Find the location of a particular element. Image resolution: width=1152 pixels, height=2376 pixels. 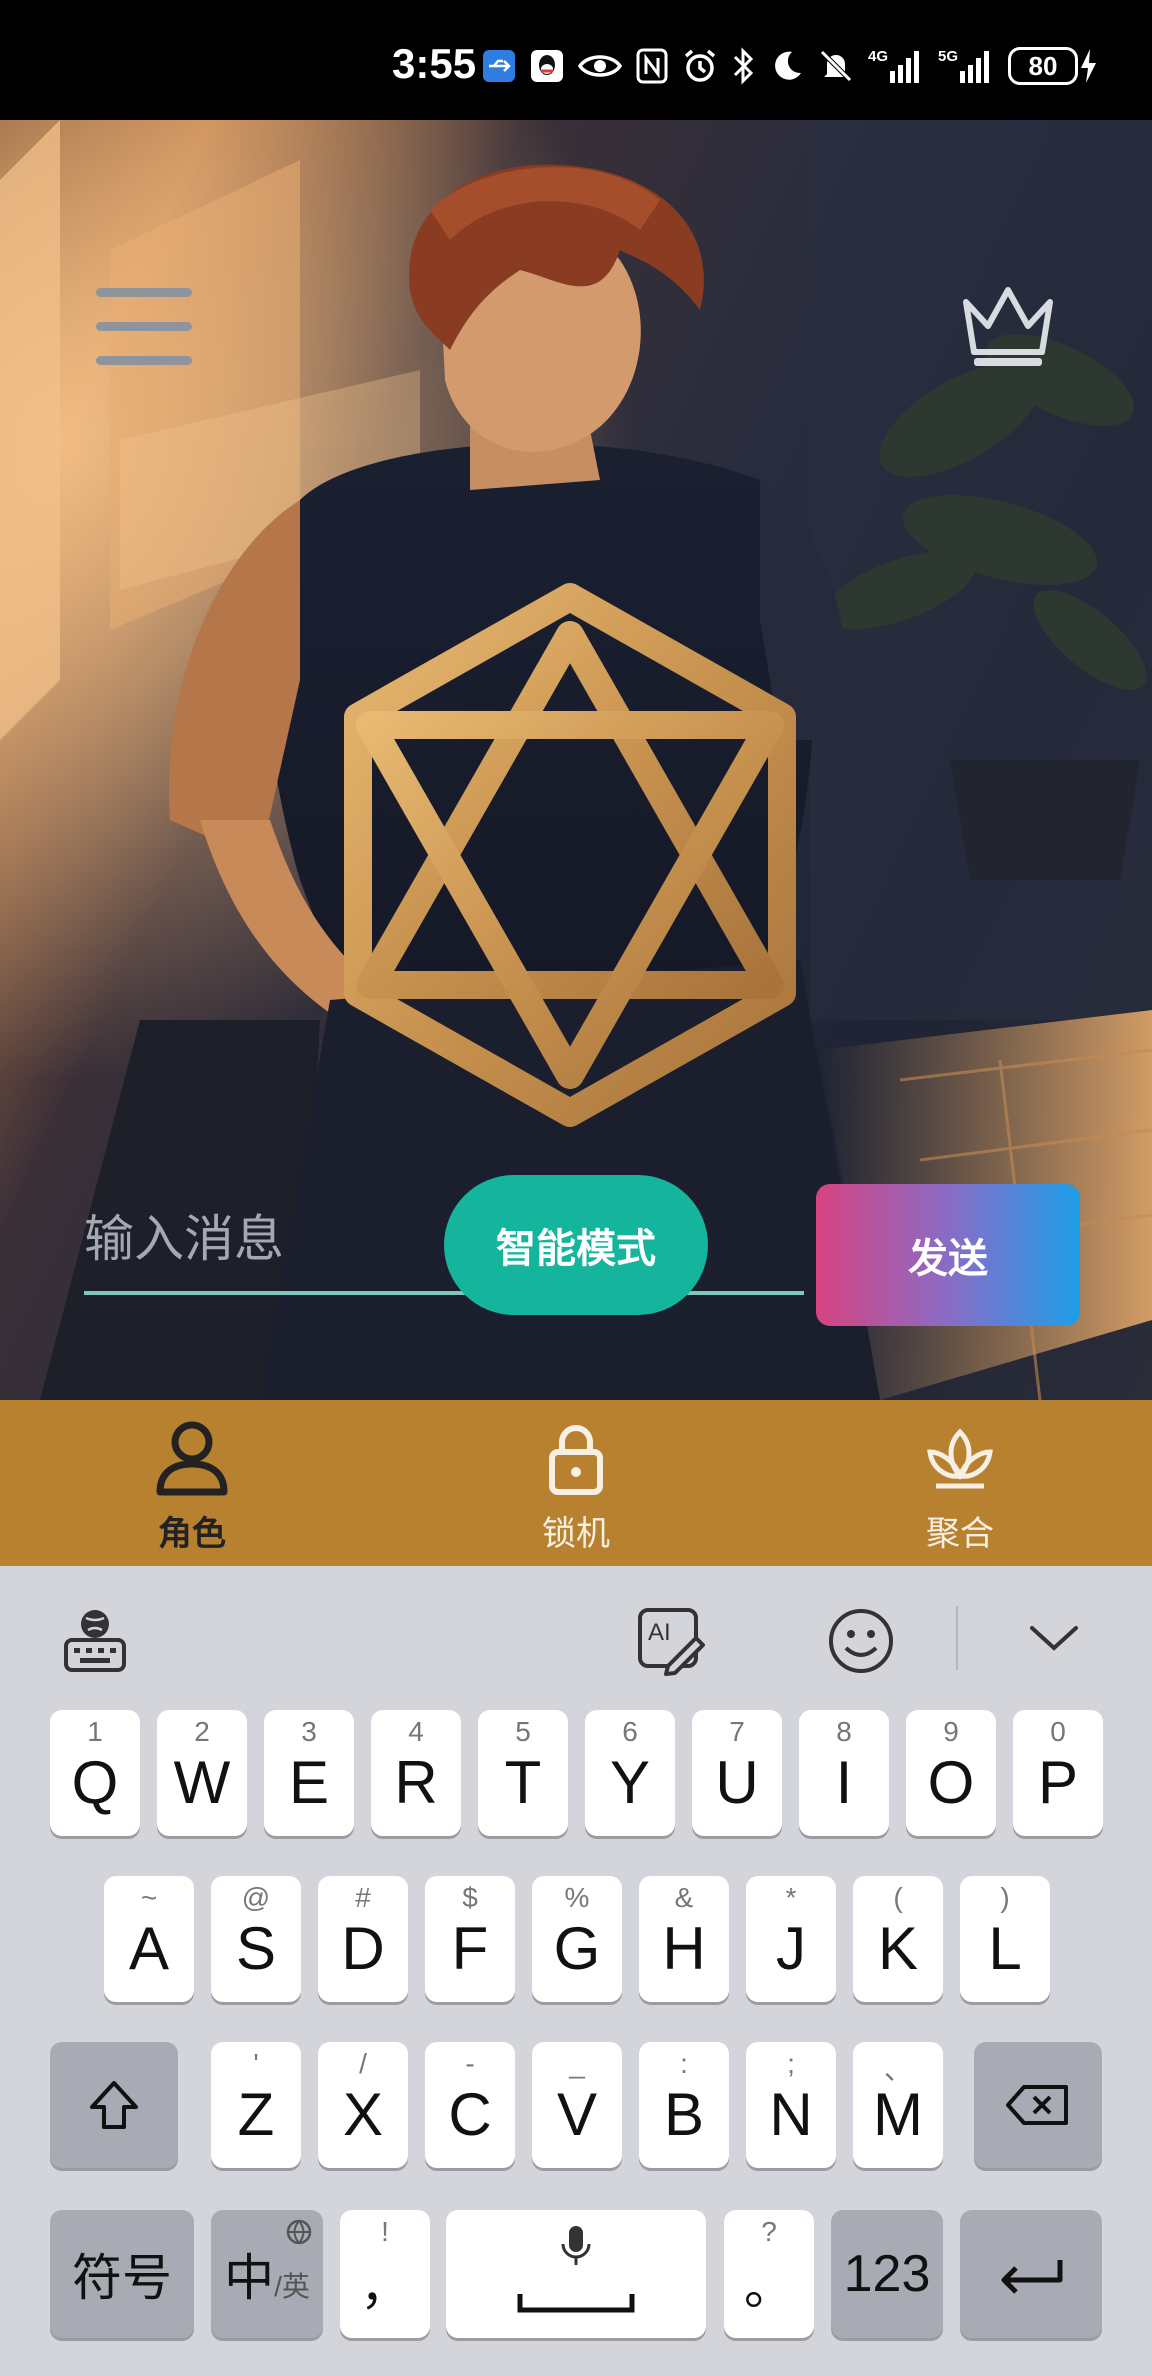

space-bar-icon is located at coordinates (576, 2303).